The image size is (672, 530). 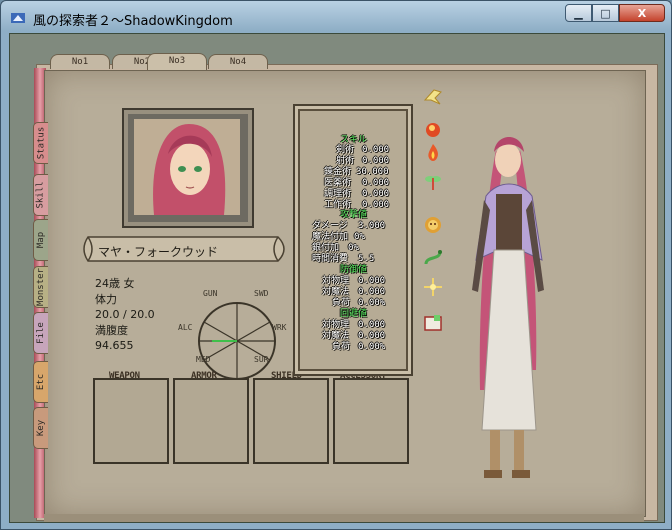 What do you see at coordinates (433, 323) in the screenshot?
I see `book-skill-icon` at bounding box center [433, 323].